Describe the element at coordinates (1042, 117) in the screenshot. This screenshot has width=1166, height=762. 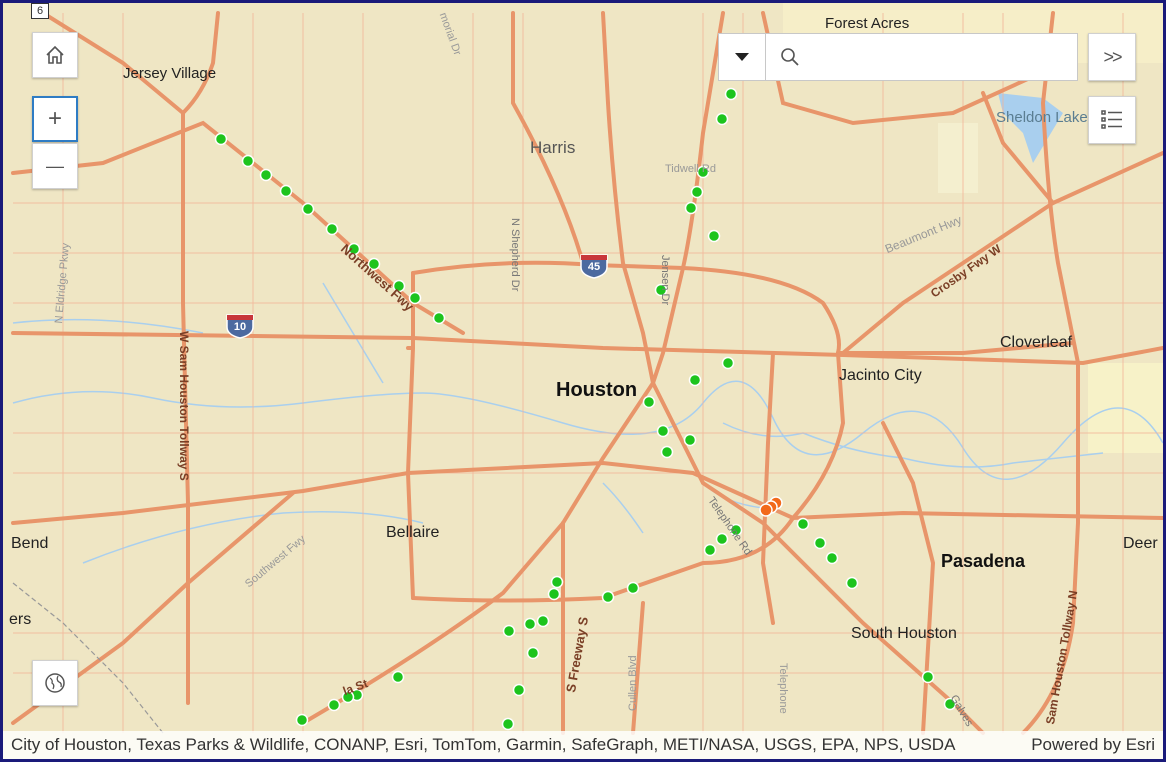
I see `place-sheldon-lake: Sheldon Lake` at that location.